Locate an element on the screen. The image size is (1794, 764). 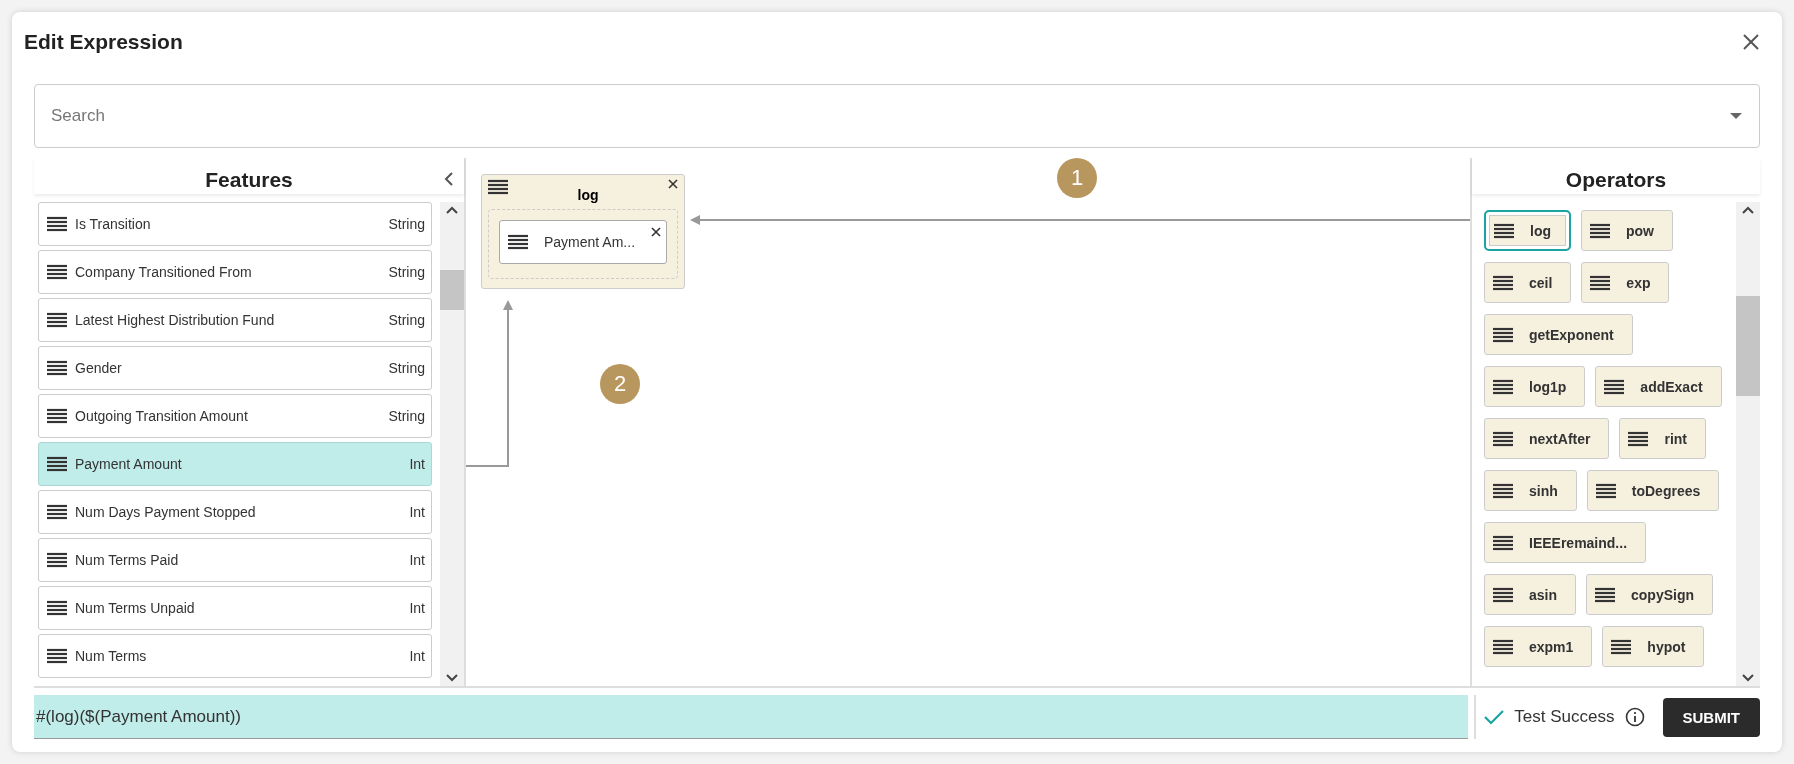
feature-item: Gender String is located at coordinates (235, 368).